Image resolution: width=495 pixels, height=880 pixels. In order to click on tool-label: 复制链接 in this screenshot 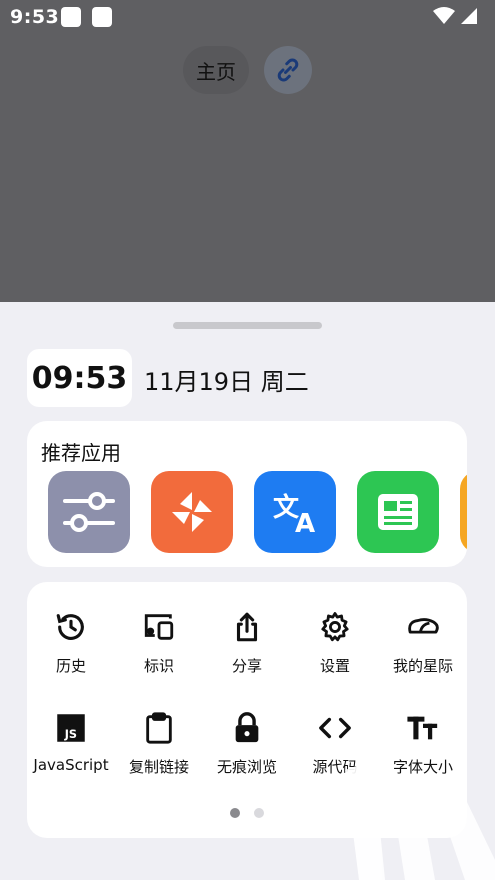, I will do `click(158, 767)`.